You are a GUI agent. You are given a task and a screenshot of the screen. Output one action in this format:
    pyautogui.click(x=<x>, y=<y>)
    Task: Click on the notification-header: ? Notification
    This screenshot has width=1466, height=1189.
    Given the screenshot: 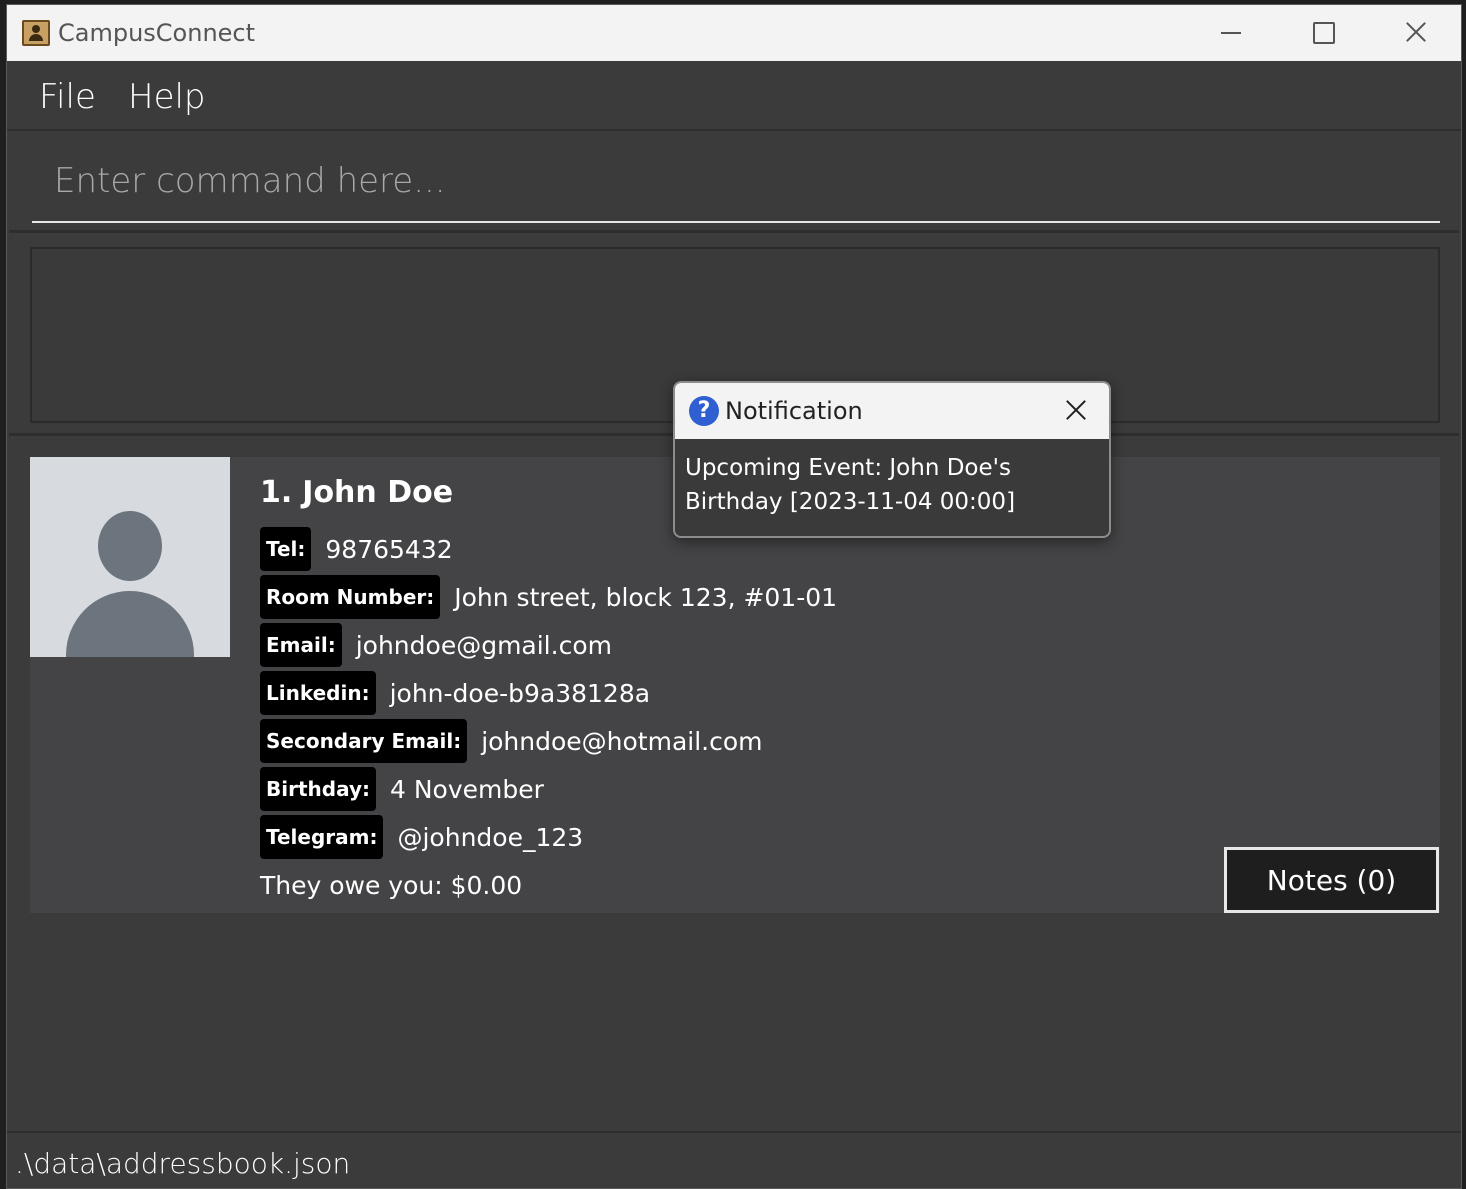 What is the action you would take?
    pyautogui.click(x=892, y=411)
    